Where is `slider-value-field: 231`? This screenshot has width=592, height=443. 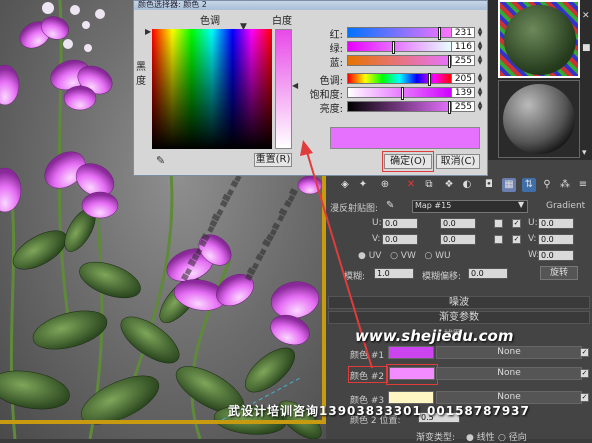 slider-value-field: 231 is located at coordinates (463, 32).